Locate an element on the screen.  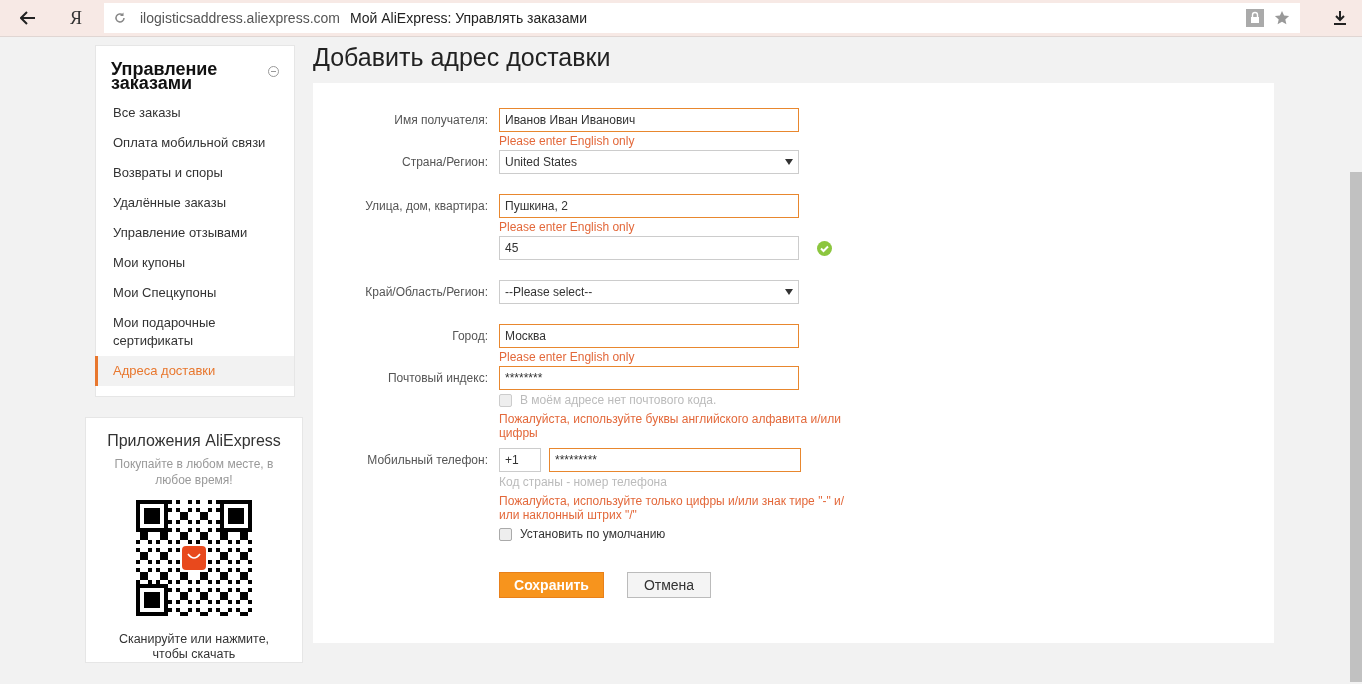
field-label: Страна/Регион: is located at coordinates (444, 162).